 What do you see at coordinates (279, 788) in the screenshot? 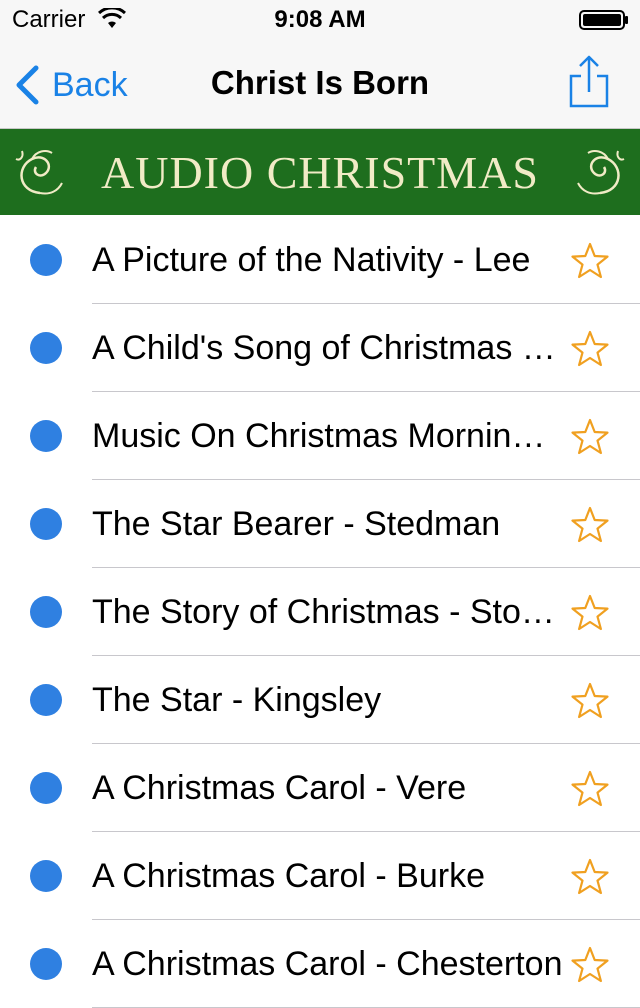
I see `list-item-title: A Christmas Carol - Vere` at bounding box center [279, 788].